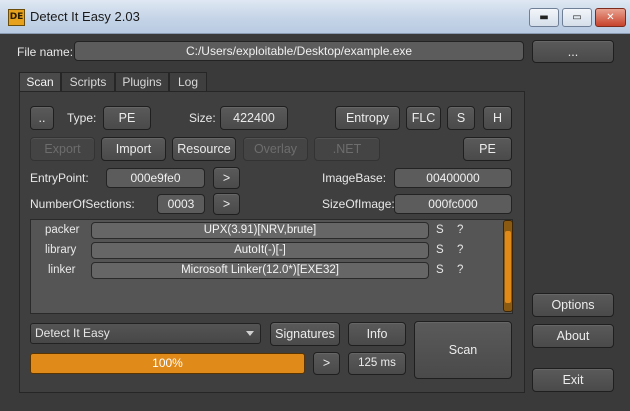  Describe the element at coordinates (85, 16) in the screenshot. I see `window-title: Detect It Easy 2.03` at that location.